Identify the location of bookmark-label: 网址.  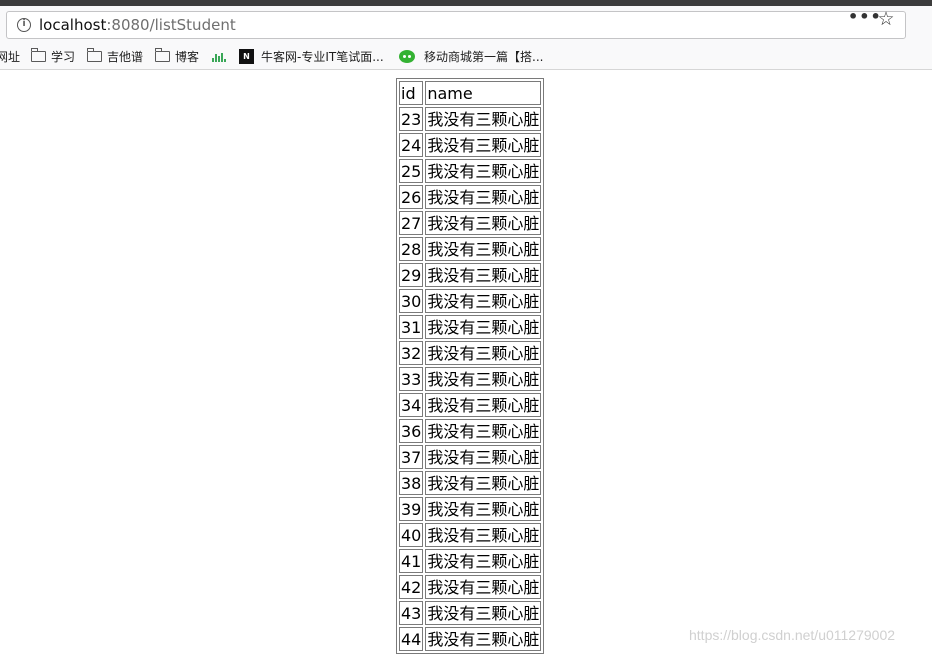
(10, 57).